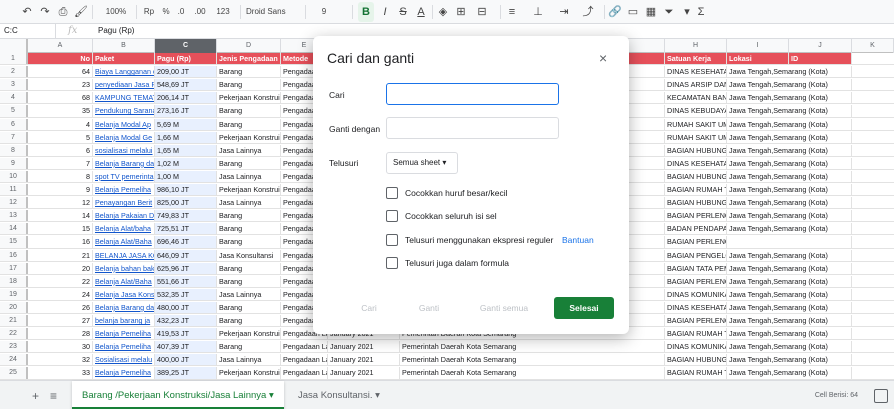 The width and height of the screenshot is (894, 409). I want to click on cell-satuan: DINAS KEBUDAYA, so click(696, 111).